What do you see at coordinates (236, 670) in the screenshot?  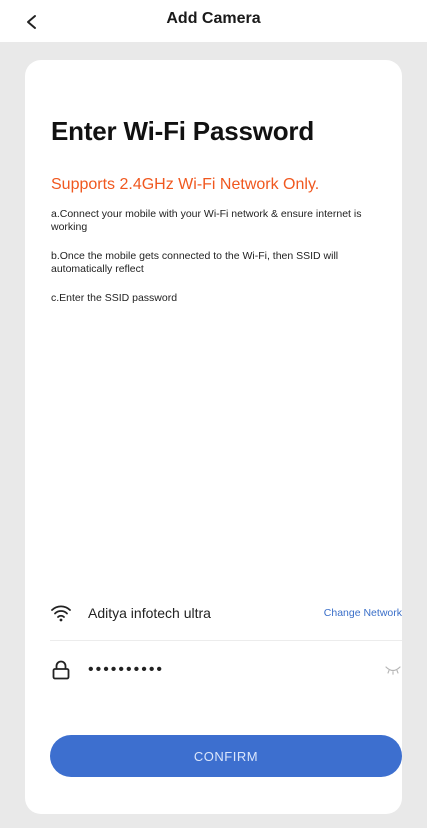 I see `password-input` at bounding box center [236, 670].